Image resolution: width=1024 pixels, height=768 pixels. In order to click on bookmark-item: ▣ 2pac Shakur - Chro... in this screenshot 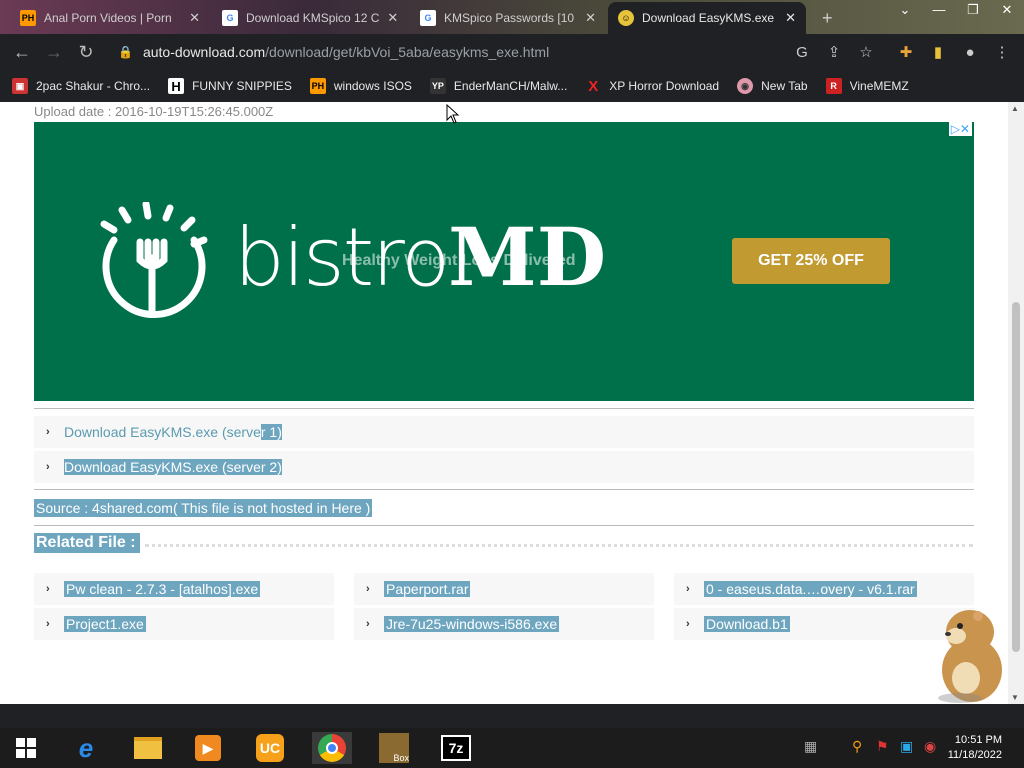, I will do `click(81, 86)`.